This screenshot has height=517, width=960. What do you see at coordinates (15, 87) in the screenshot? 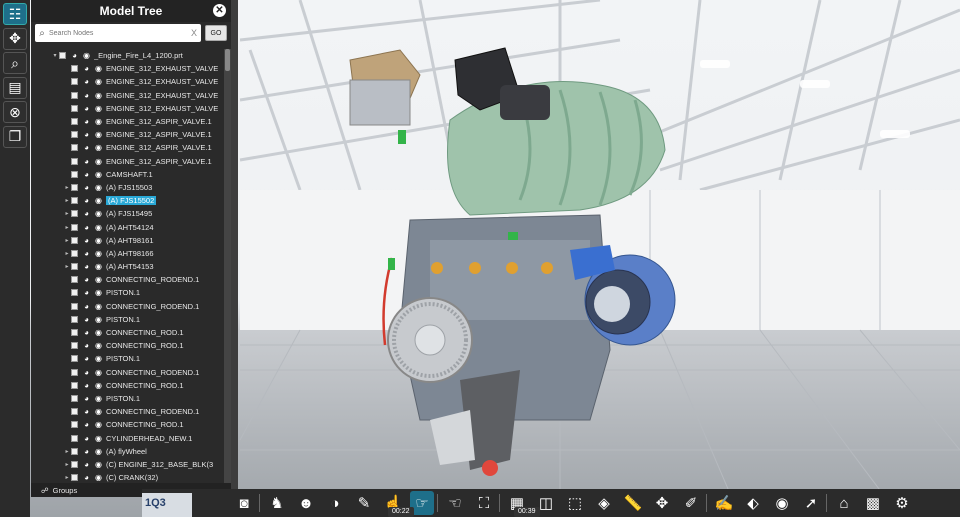
I see `info-button: ▤` at bounding box center [15, 87].